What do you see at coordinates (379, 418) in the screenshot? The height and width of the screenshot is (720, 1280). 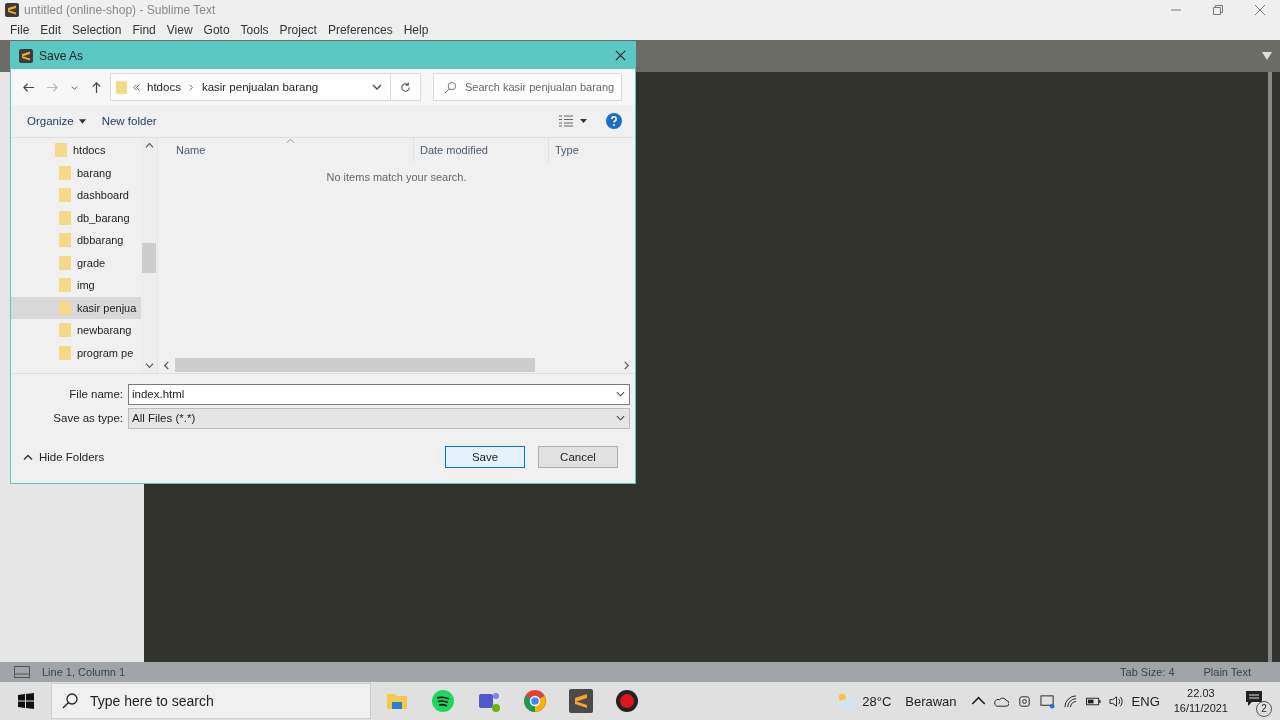 I see `save-type-dropdown: All Files (*.*)` at bounding box center [379, 418].